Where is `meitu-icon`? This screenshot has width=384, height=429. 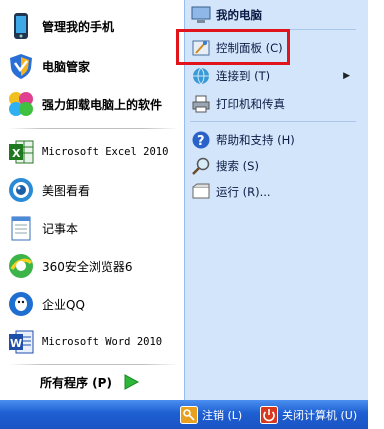 meitu-icon is located at coordinates (21, 190).